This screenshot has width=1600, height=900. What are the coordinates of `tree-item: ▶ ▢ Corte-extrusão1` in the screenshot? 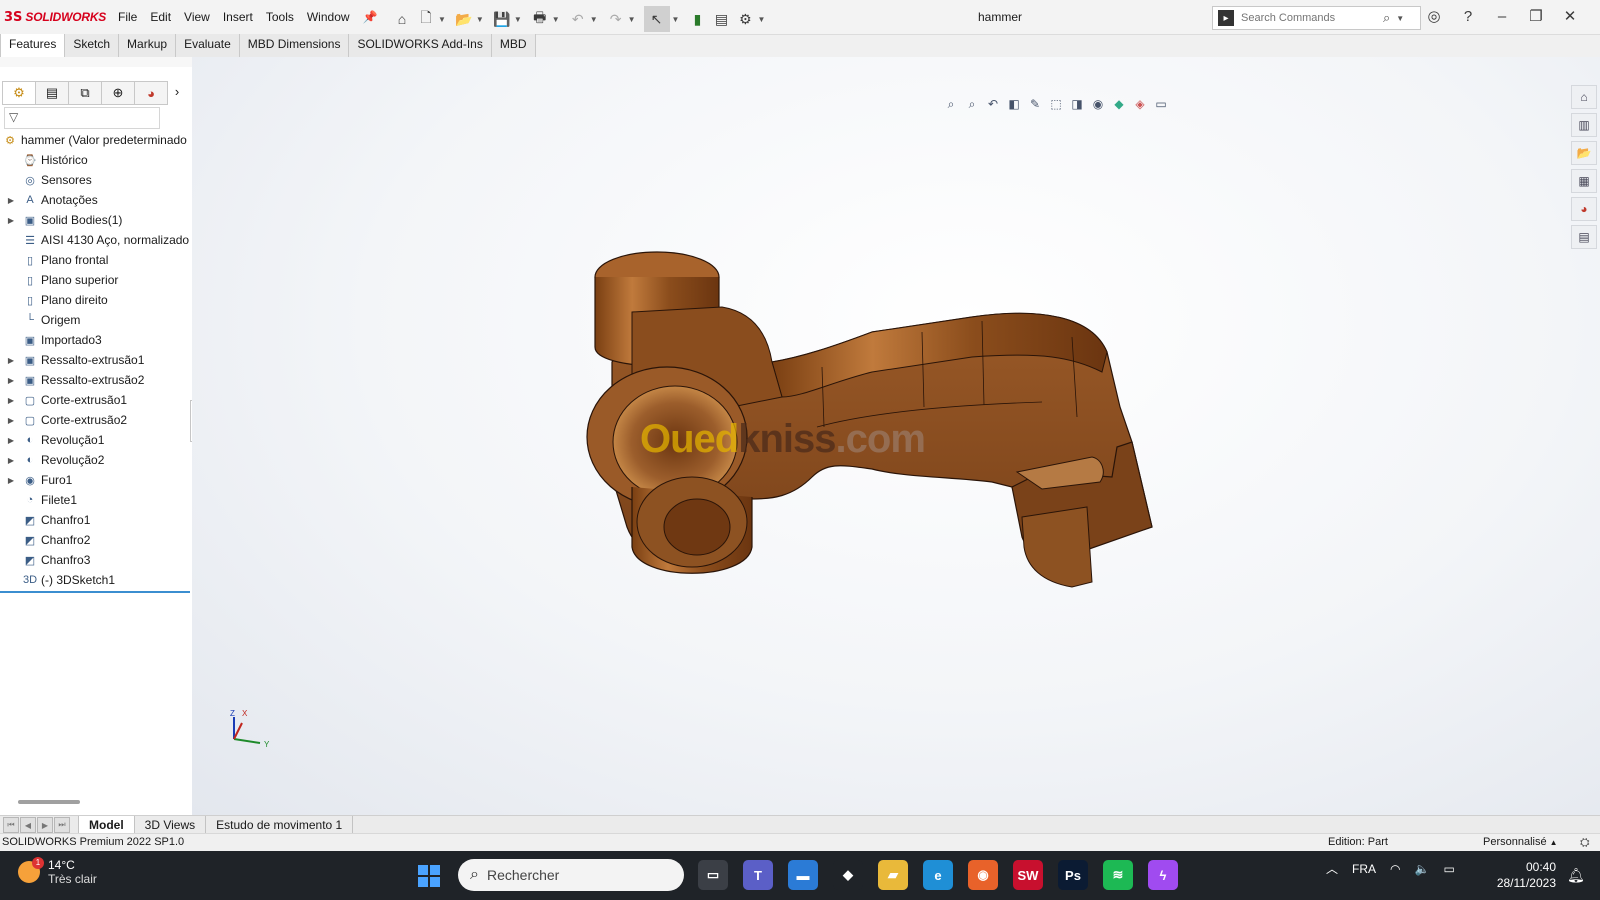 It's located at (96, 400).